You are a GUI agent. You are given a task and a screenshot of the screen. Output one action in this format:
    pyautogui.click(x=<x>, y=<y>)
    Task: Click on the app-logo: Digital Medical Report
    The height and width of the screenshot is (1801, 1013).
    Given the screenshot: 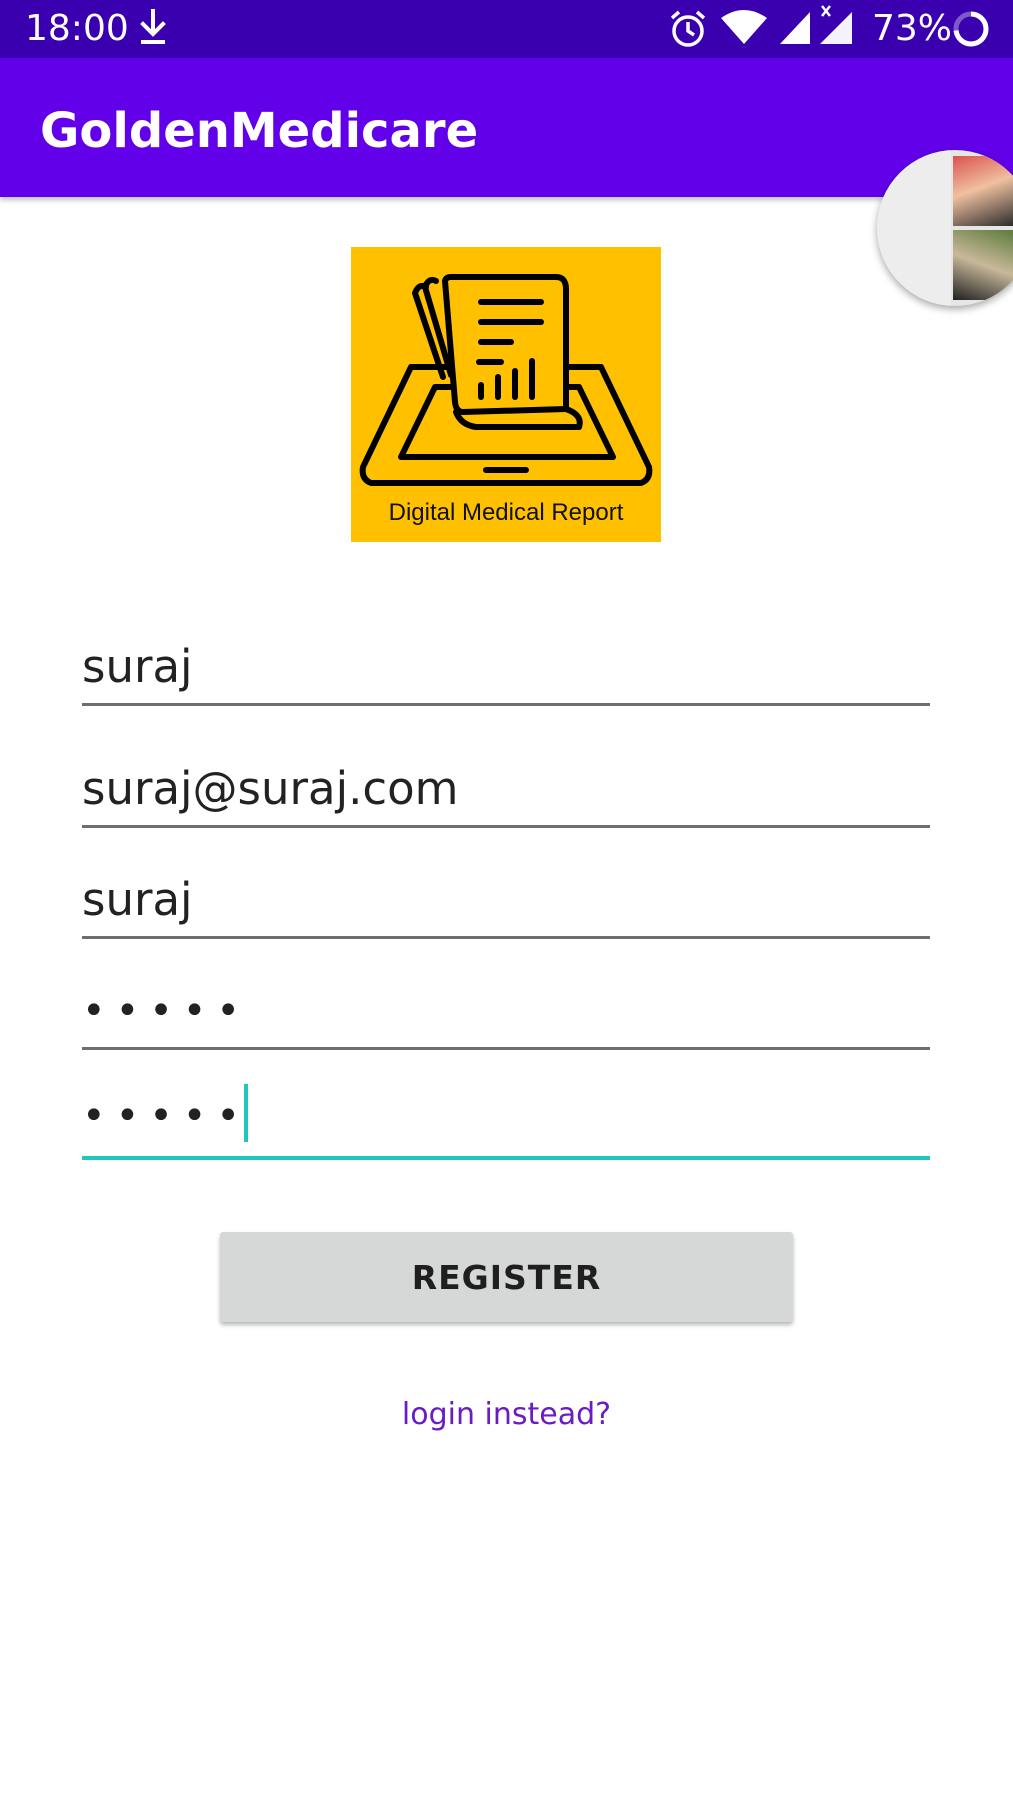 What is the action you would take?
    pyautogui.click(x=506, y=394)
    